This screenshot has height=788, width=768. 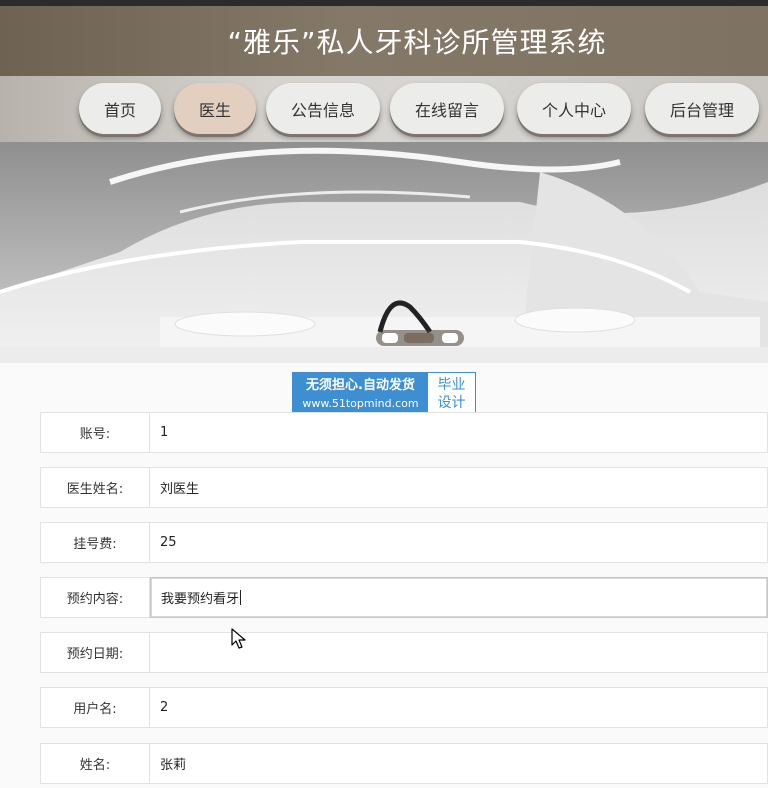 I want to click on site-title: “雅乐”私人牙科诊所管理系统, so click(x=417, y=42).